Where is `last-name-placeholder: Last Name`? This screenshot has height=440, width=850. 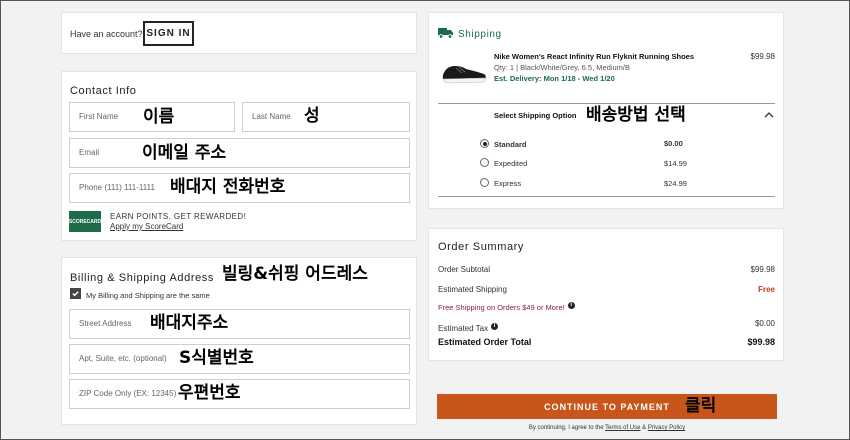
last-name-placeholder: Last Name is located at coordinates (271, 116).